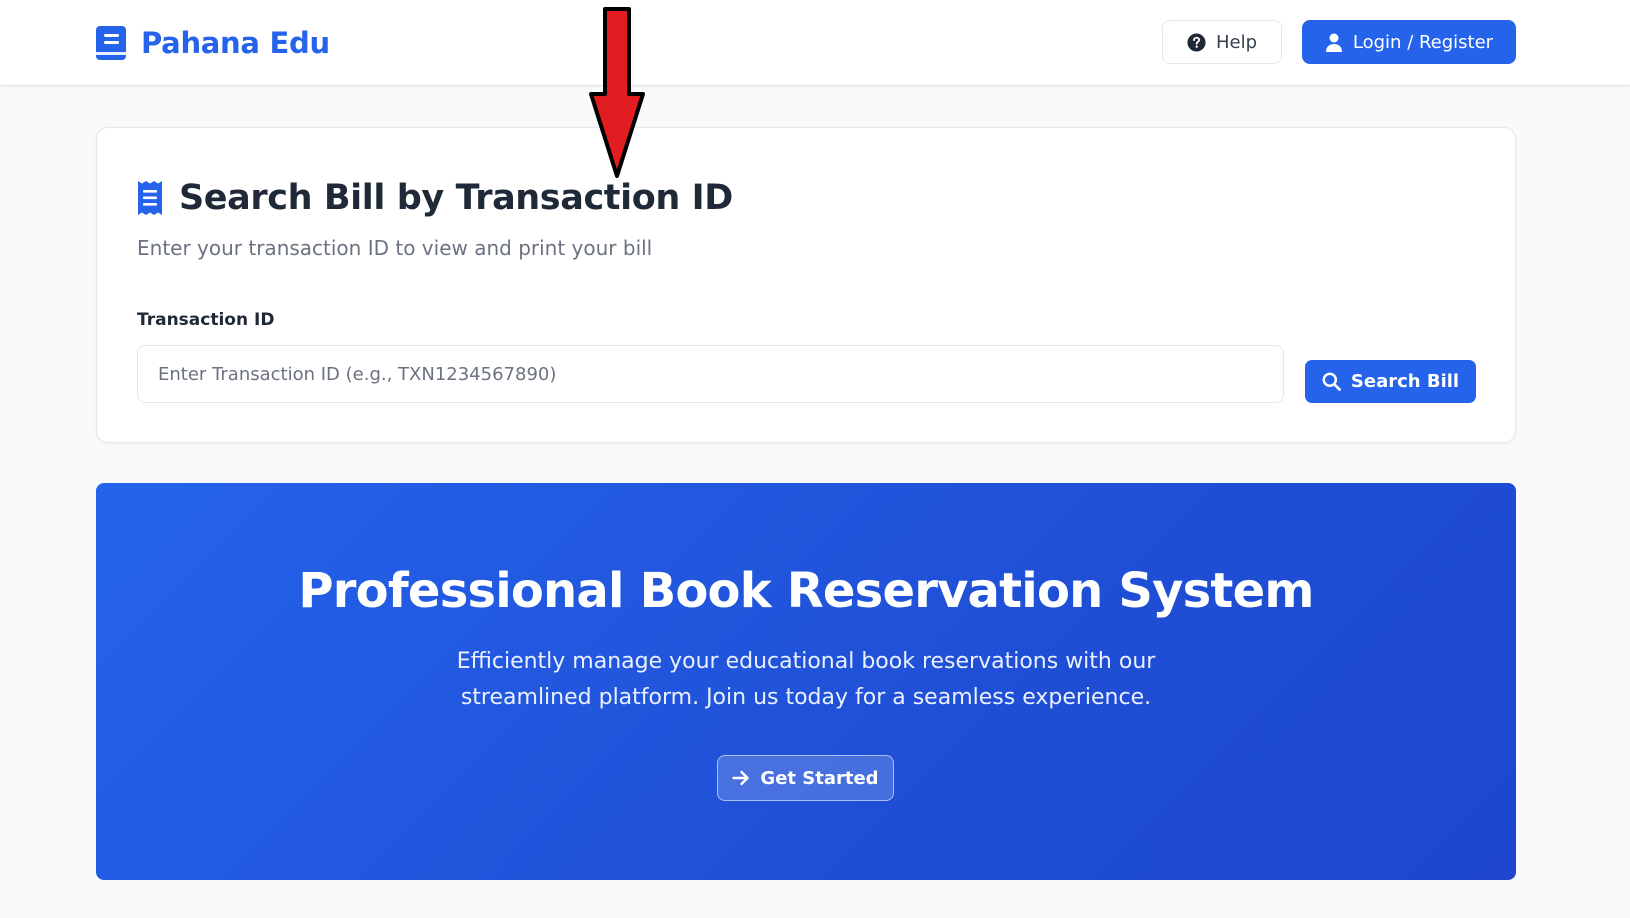  I want to click on hero-title: Professional Book Reservation System, so click(806, 591).